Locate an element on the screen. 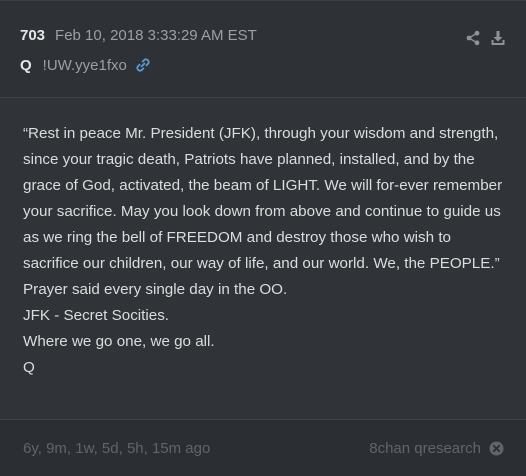 The height and width of the screenshot is (476, 526). download-icon is located at coordinates (498, 38).